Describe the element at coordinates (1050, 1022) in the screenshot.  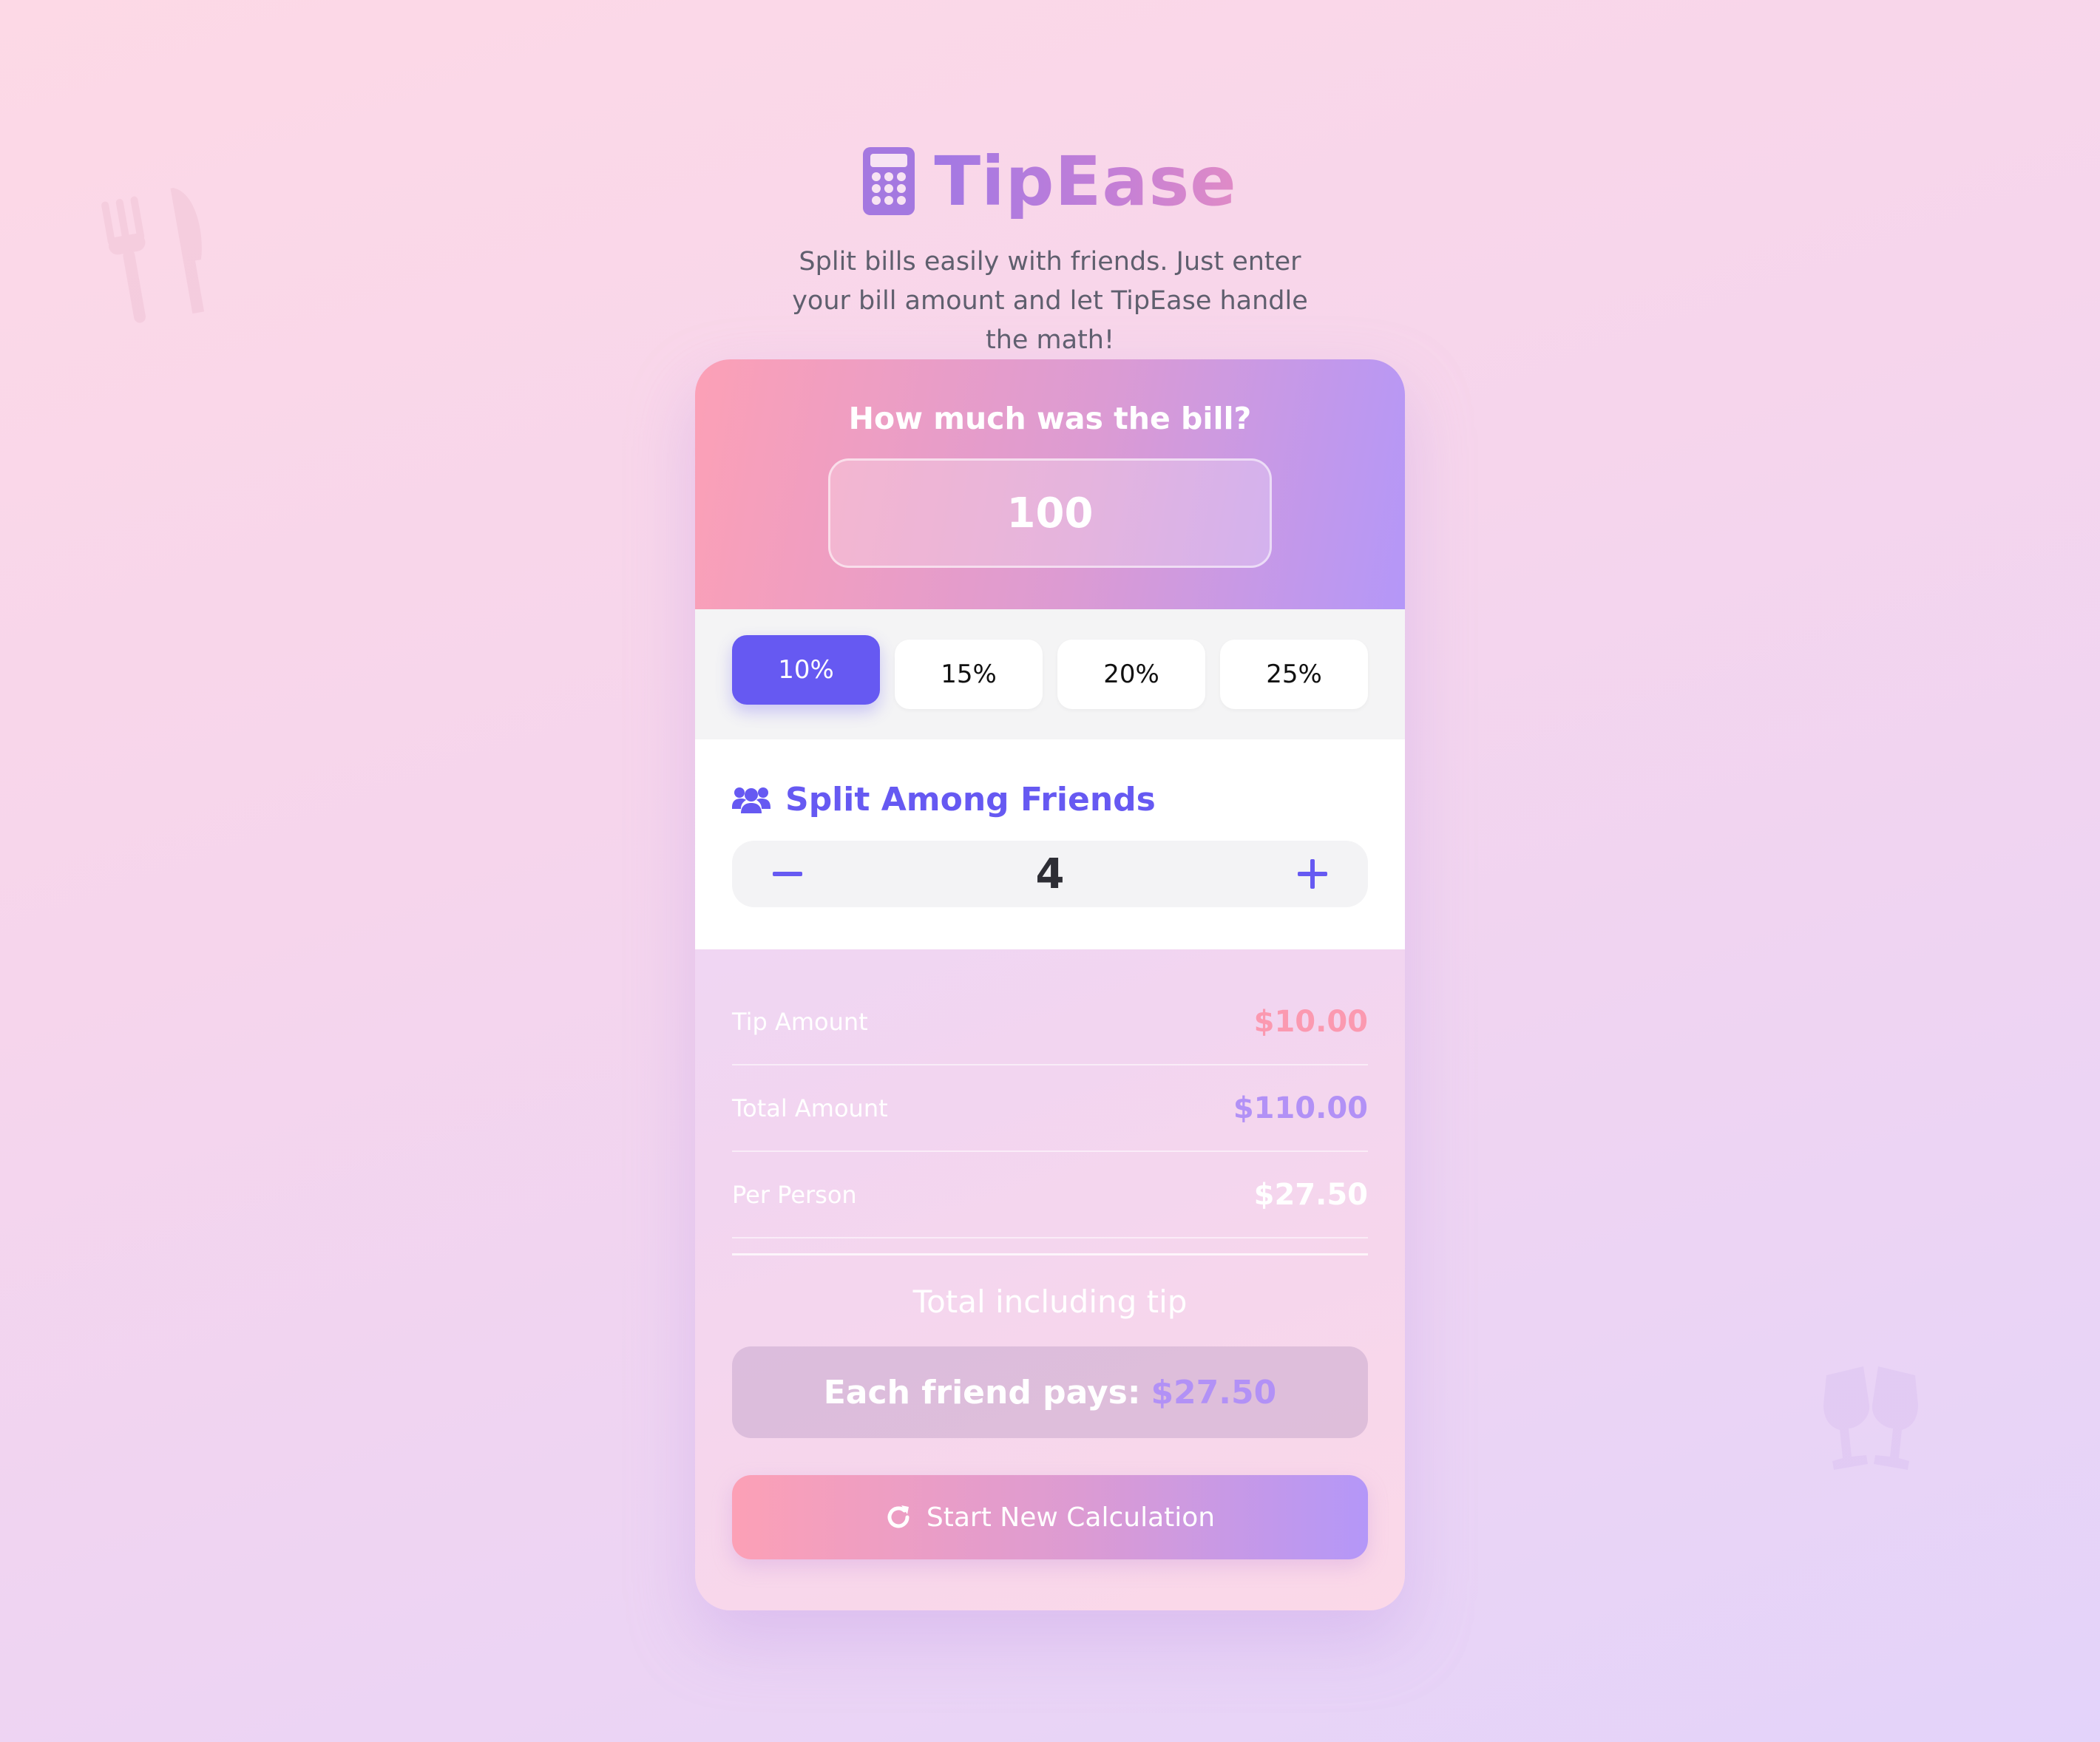
I see `tip-amount-row: Tip Amount $10.00` at that location.